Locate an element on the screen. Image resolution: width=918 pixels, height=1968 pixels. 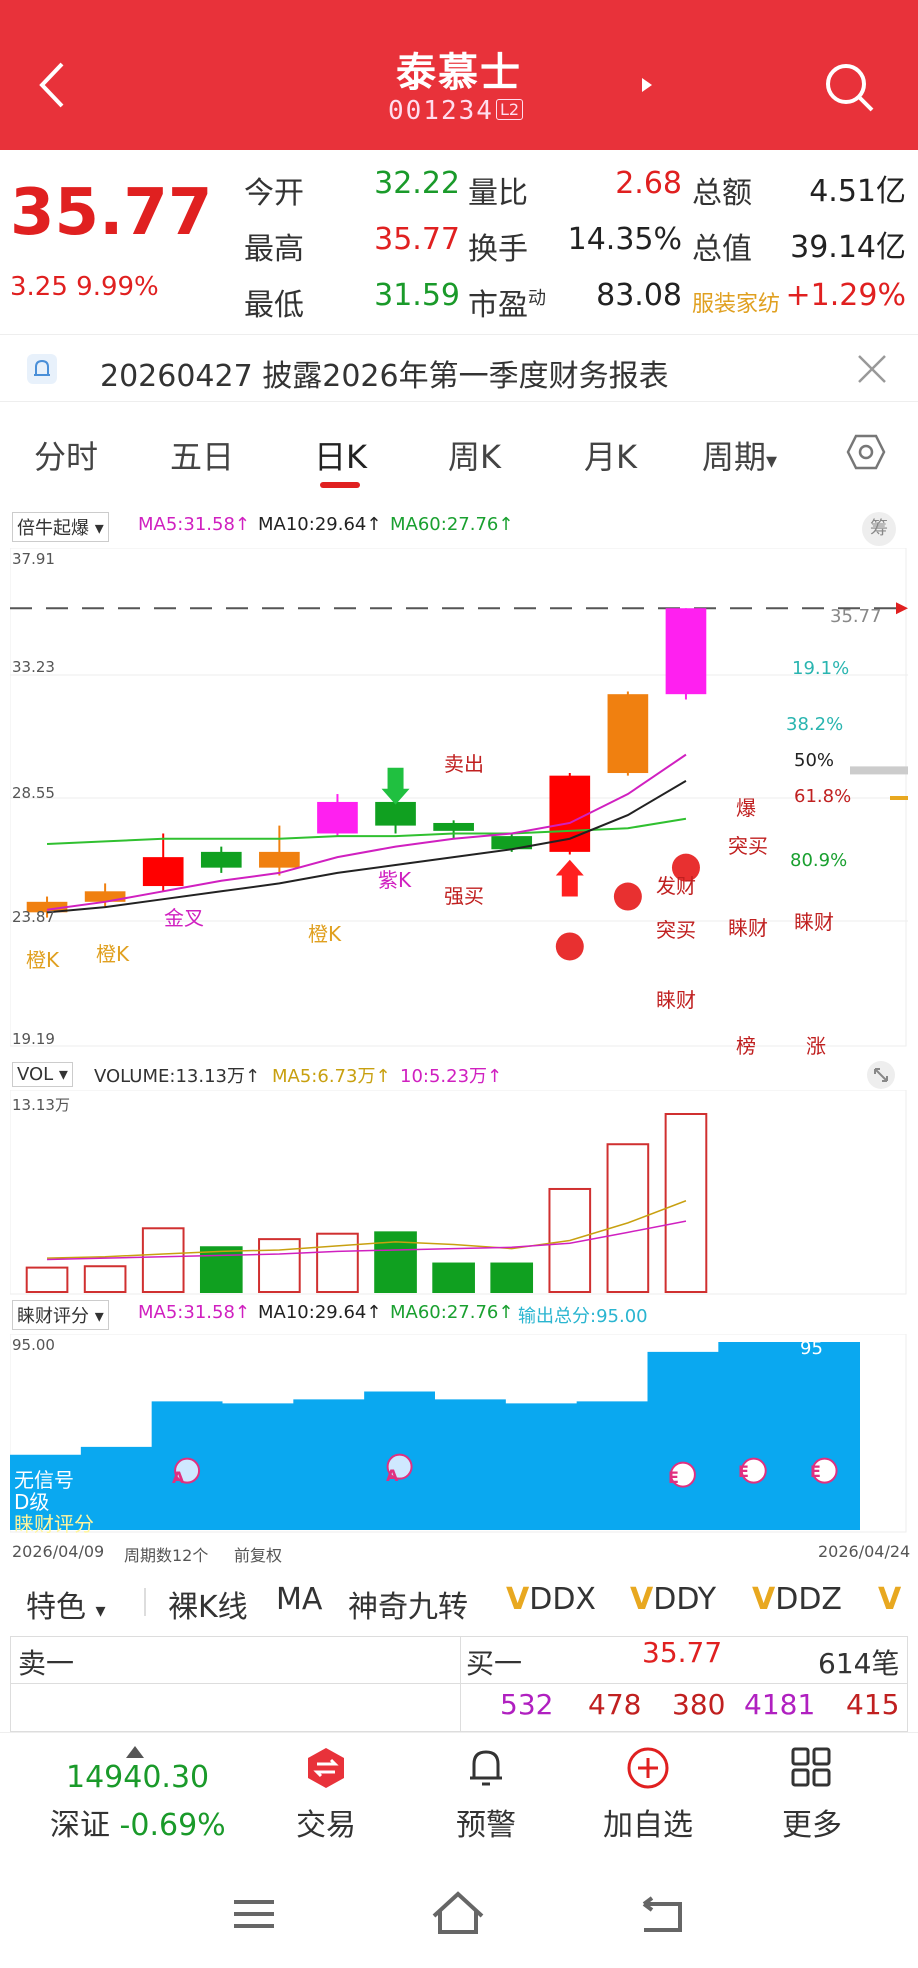
indicator-select: 倍牛起爆 ▾ is located at coordinates (60, 527).